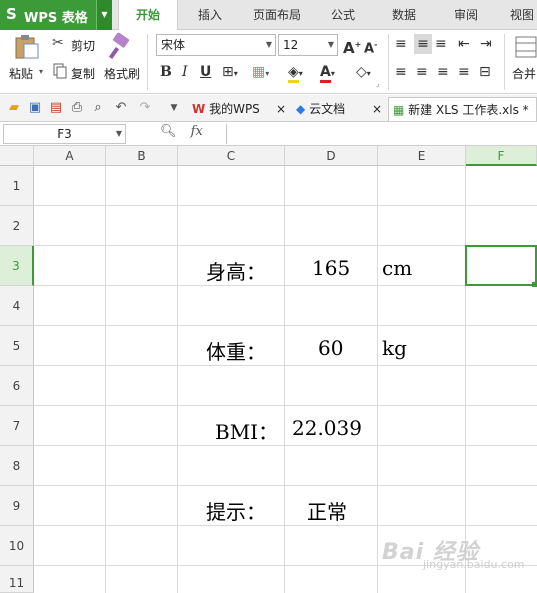 This screenshot has width=537, height=593. Describe the element at coordinates (168, 131) in the screenshot. I see `zoom-icon: 🔍︎` at that location.